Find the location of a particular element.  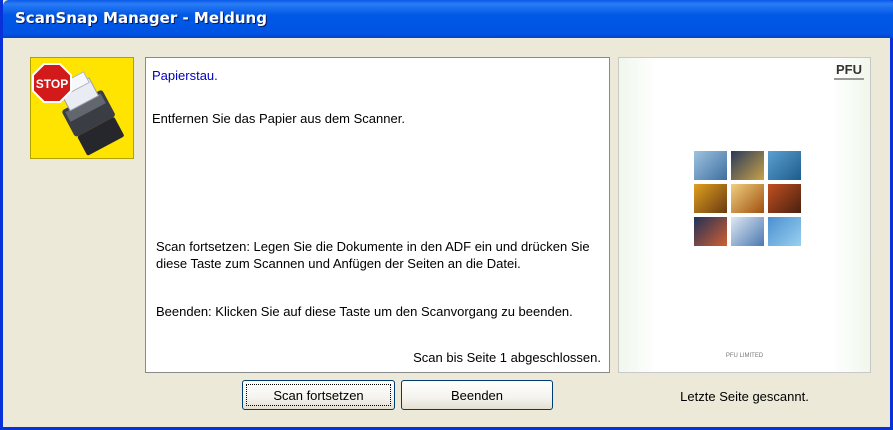

status-text: Letzte Seite gescannt. is located at coordinates (744, 396).